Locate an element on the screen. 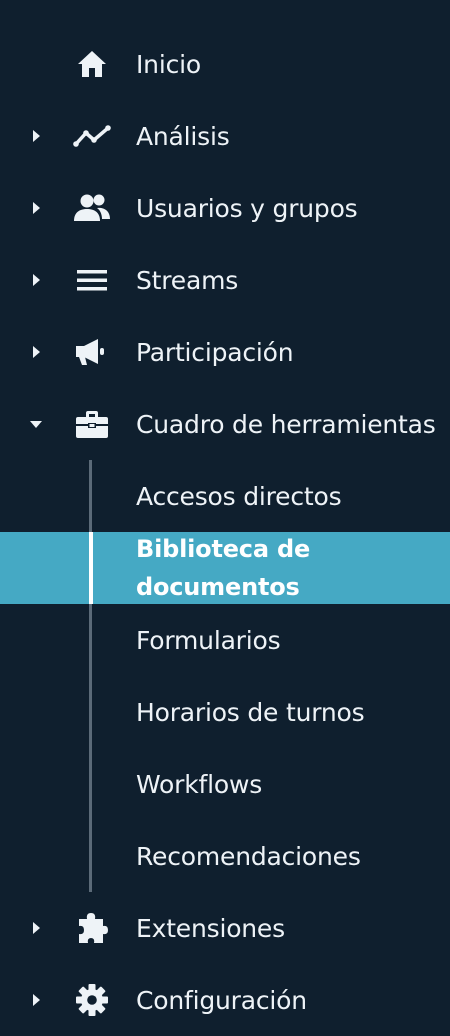 The image size is (450, 1036). subitem-recomendaciones: Recomendaciones is located at coordinates (225, 856).